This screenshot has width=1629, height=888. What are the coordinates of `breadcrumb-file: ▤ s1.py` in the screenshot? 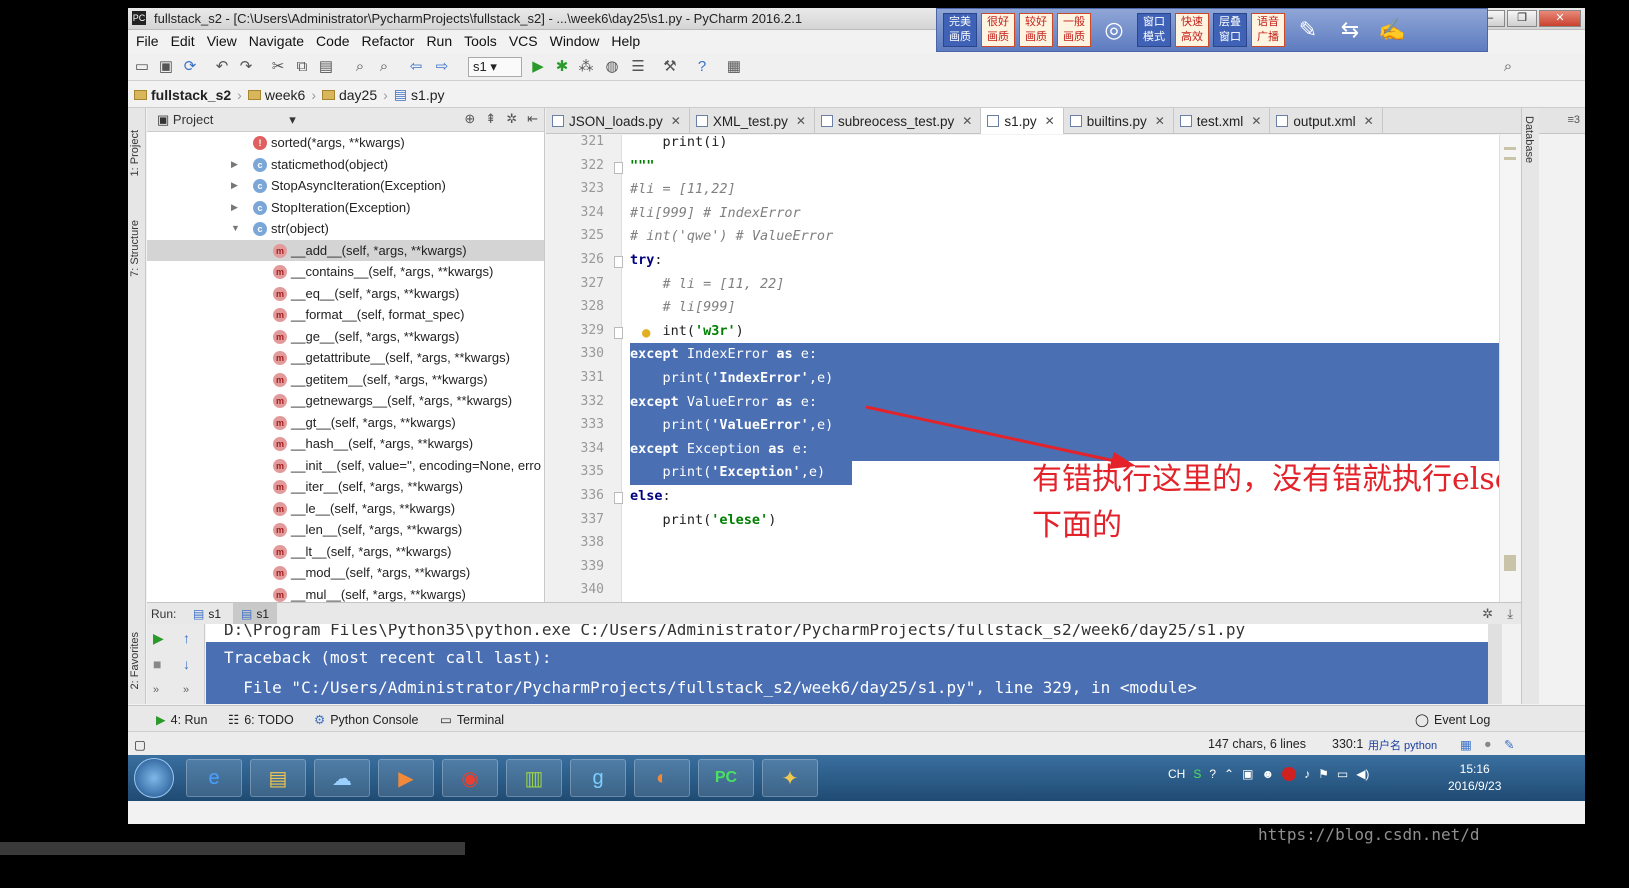 It's located at (422, 94).